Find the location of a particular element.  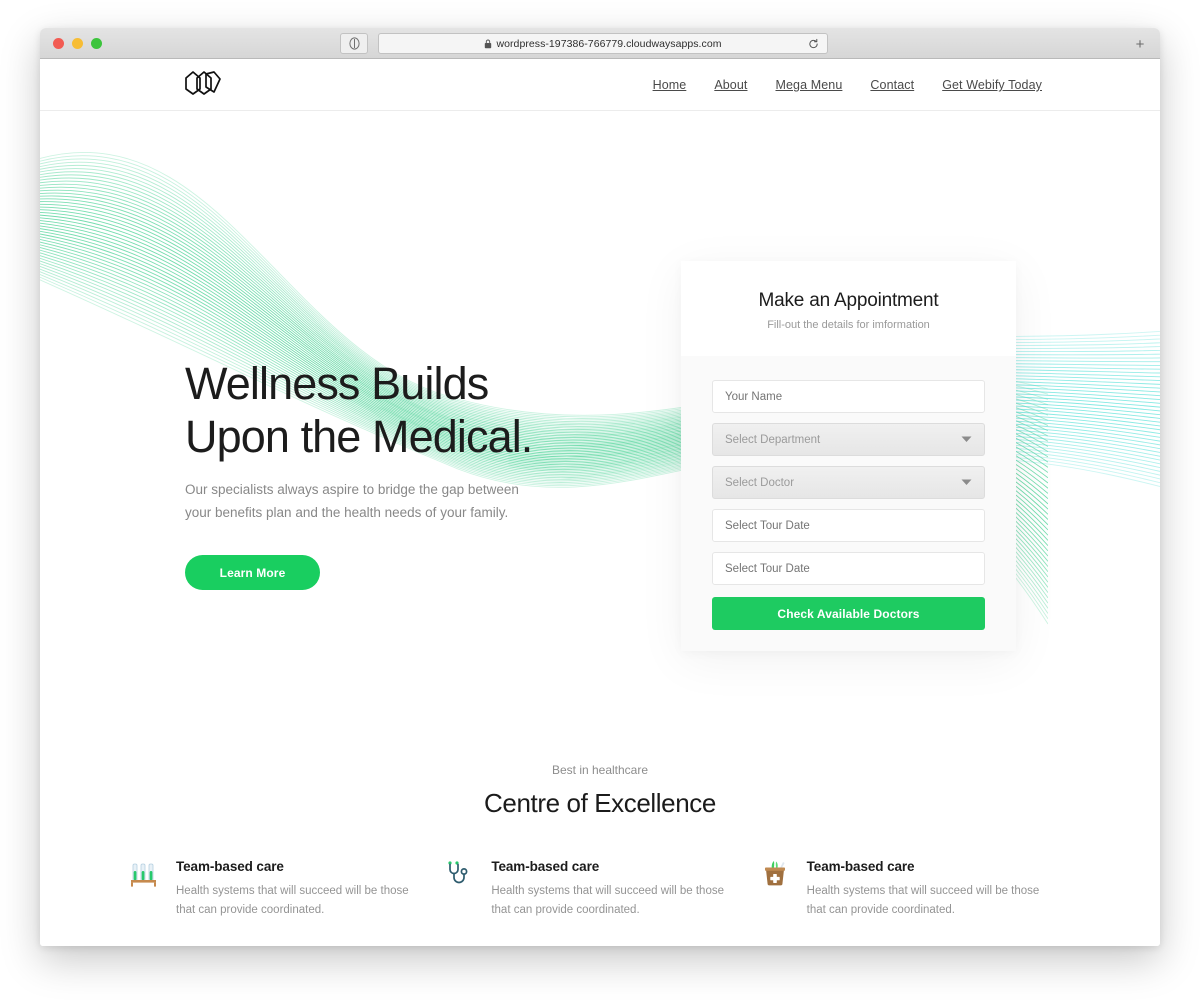

reload-icon is located at coordinates (813, 43).